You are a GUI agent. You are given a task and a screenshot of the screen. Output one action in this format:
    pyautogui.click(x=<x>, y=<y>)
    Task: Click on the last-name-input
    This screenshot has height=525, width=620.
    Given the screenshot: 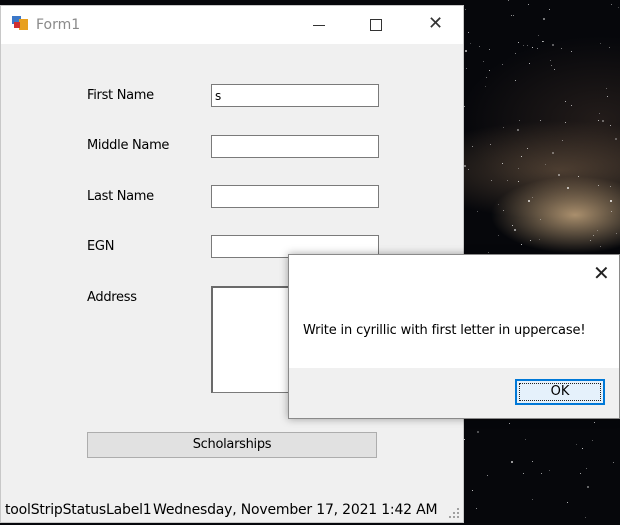 What is the action you would take?
    pyautogui.click(x=295, y=196)
    